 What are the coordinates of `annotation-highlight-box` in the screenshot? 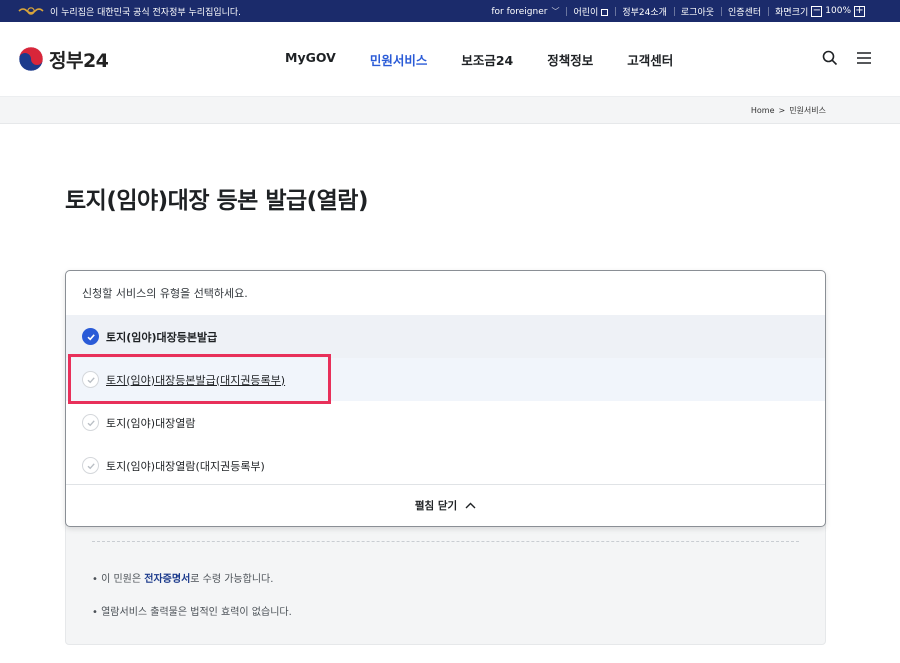 It's located at (199, 379).